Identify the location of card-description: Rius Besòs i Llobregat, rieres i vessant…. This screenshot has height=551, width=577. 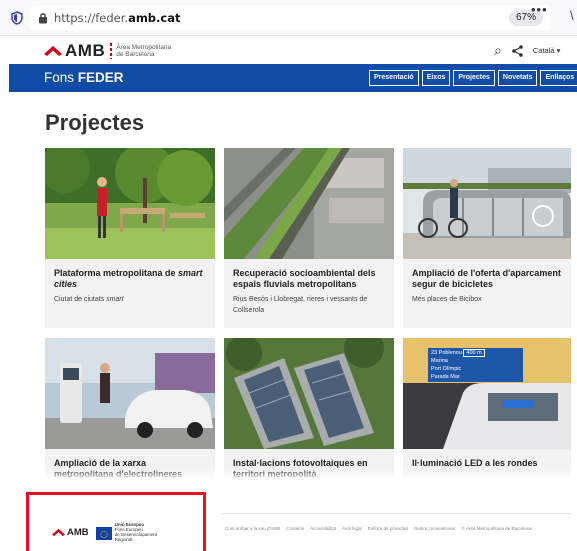
(300, 305).